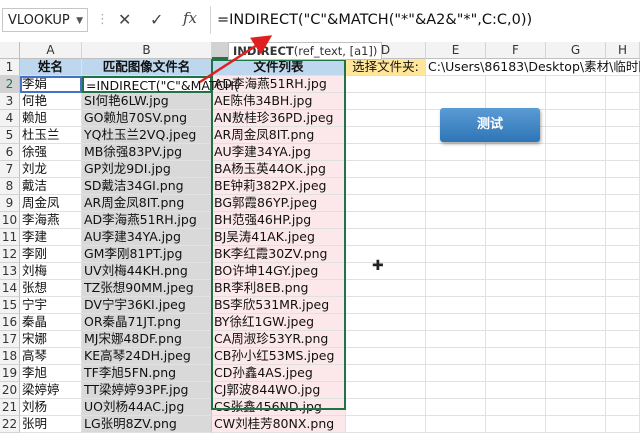 Image resolution: width=640 pixels, height=433 pixels. Describe the element at coordinates (51, 305) in the screenshot. I see `name-cell: 宁宇` at that location.